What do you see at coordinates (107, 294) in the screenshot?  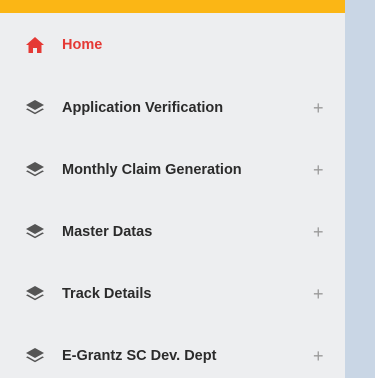 I see `sidebar-item-label: Track Details` at bounding box center [107, 294].